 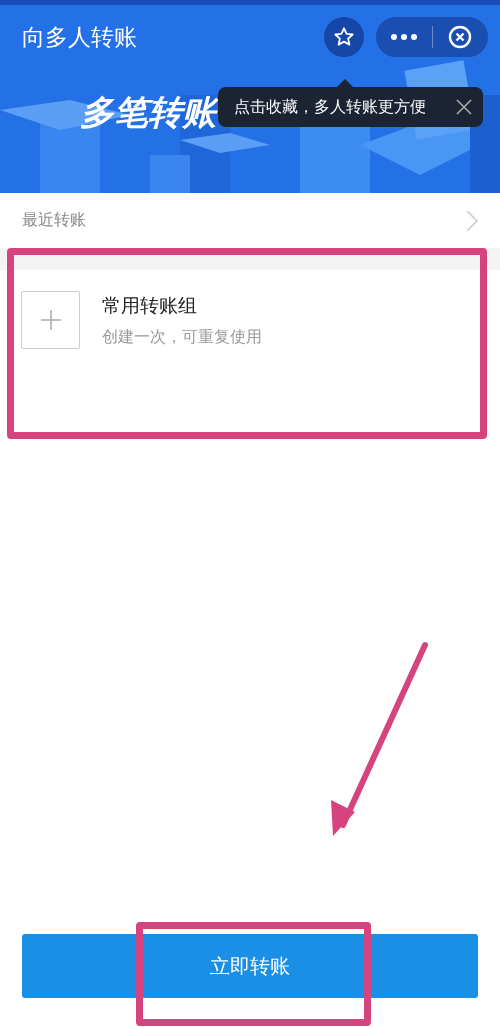 What do you see at coordinates (330, 107) in the screenshot?
I see `tooltip-text: 点击收藏，多人转账更方便` at bounding box center [330, 107].